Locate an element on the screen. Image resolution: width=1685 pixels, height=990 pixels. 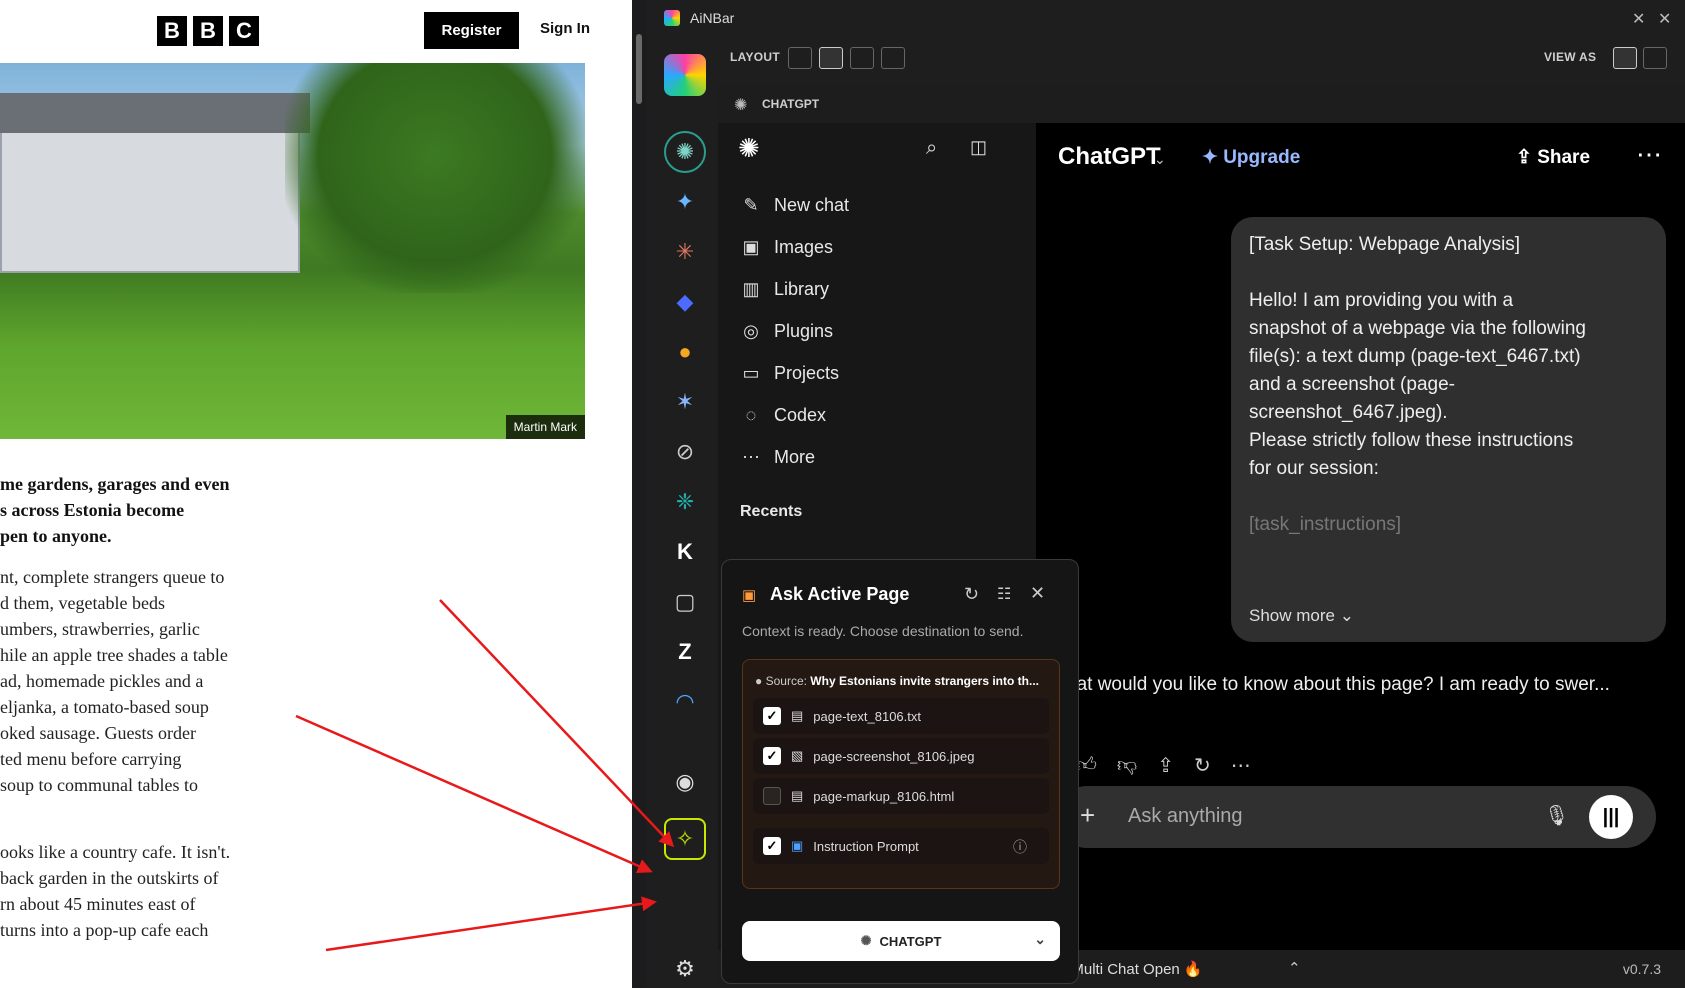
view-split-button is located at coordinates (1625, 58).